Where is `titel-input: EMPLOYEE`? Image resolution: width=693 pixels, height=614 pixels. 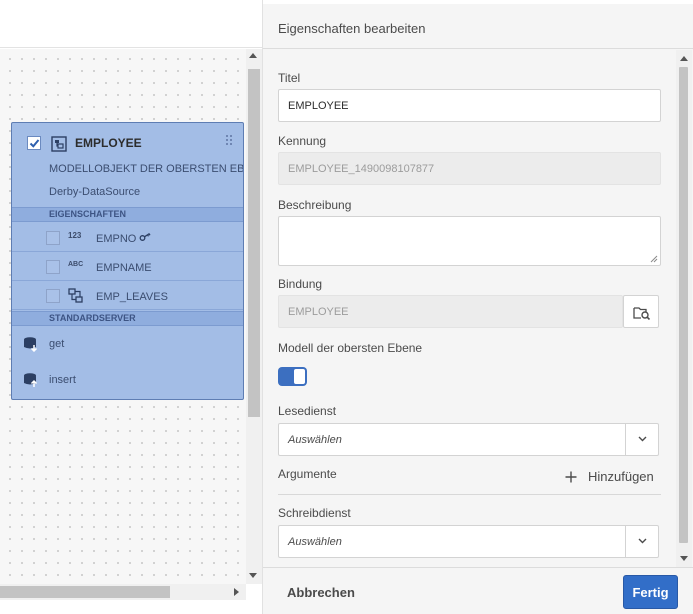
titel-input: EMPLOYEE is located at coordinates (469, 105).